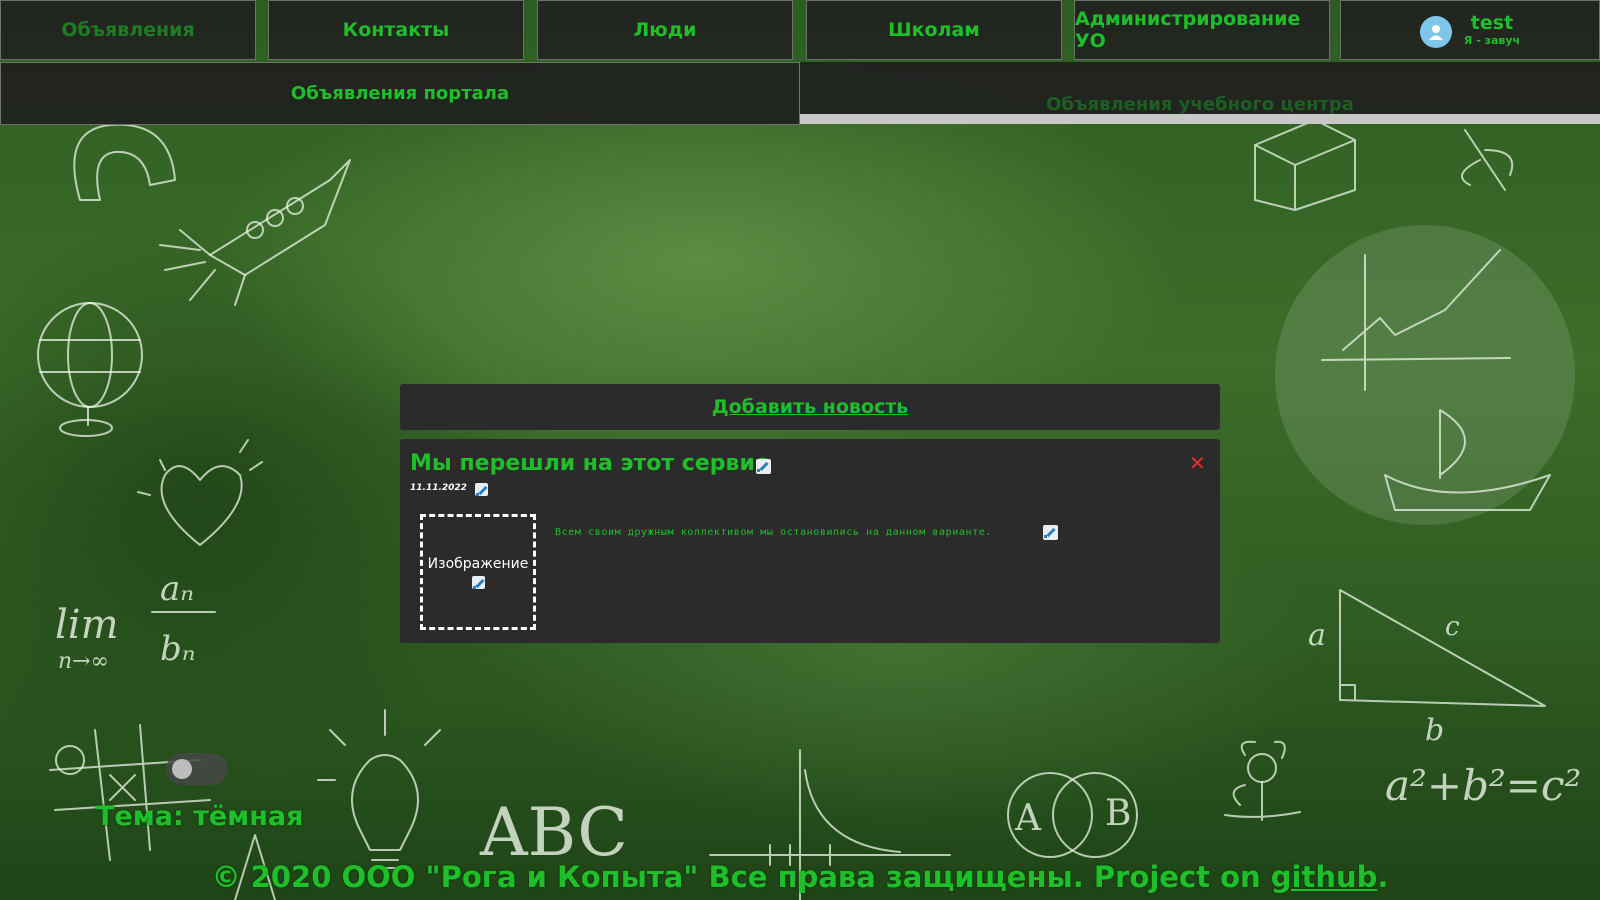 This screenshot has width=1600, height=900. Describe the element at coordinates (665, 30) in the screenshot. I see `tab-people: Люди` at that location.